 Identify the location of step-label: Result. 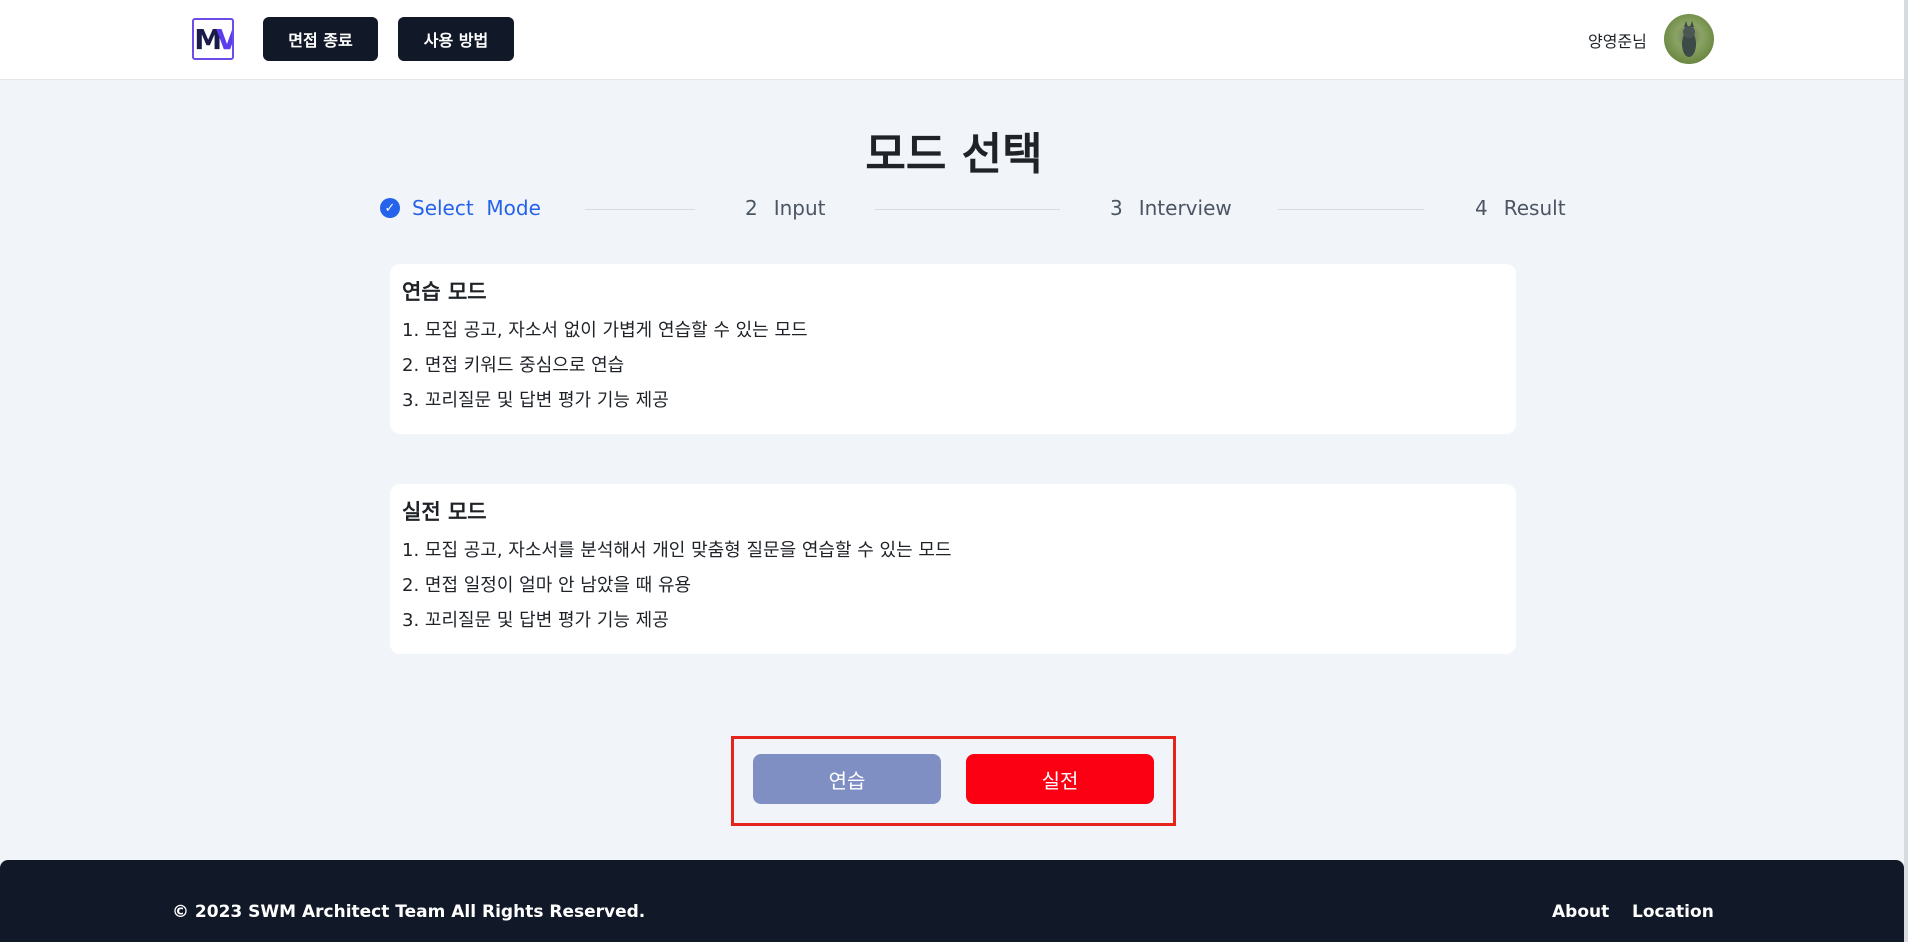
(1534, 208).